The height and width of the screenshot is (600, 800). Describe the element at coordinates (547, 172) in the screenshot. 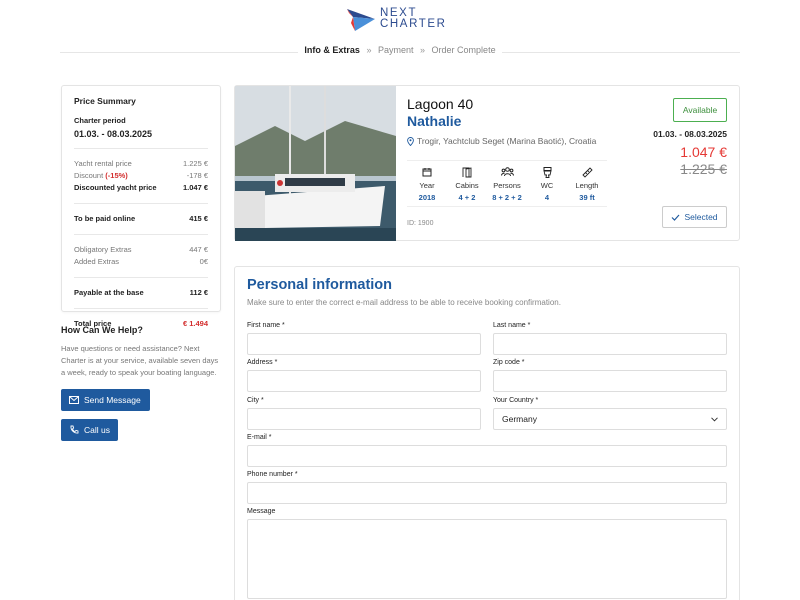

I see `toilet-icon` at that location.